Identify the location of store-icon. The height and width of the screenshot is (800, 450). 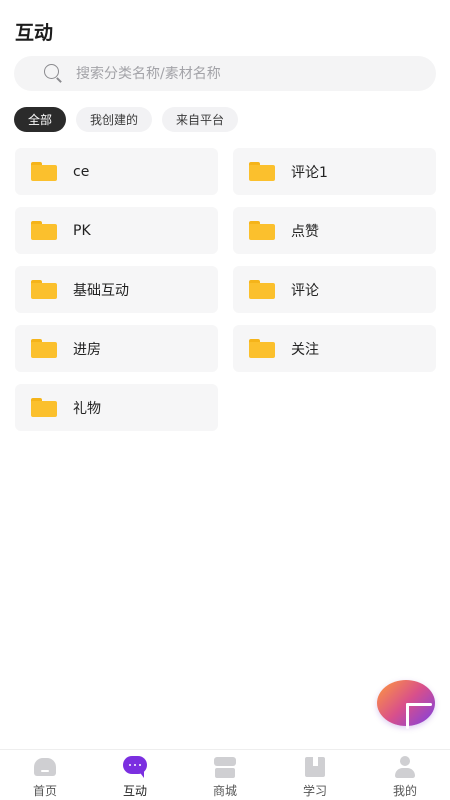
(225, 767).